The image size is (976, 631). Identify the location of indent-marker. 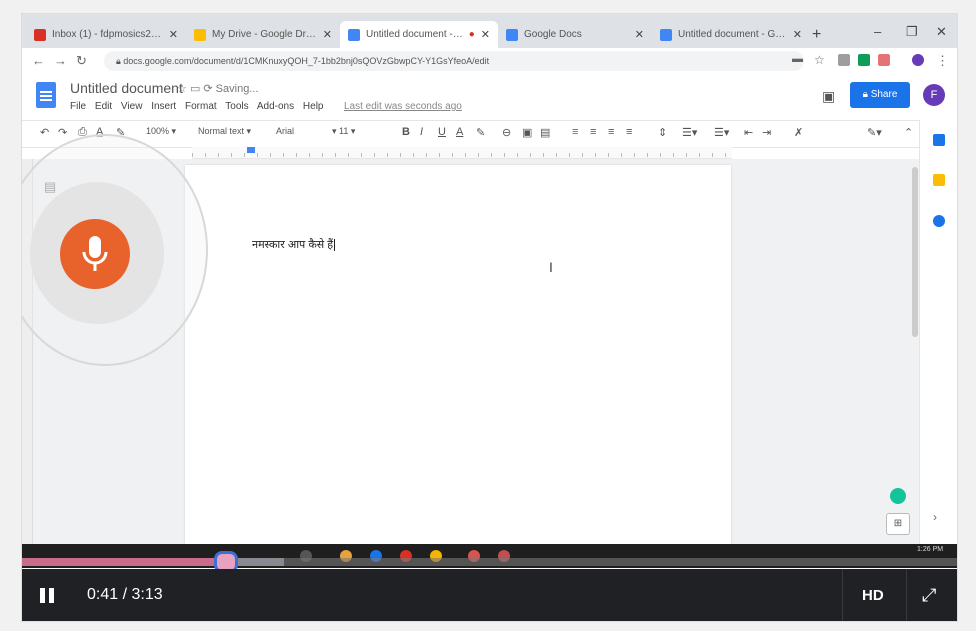
(251, 150).